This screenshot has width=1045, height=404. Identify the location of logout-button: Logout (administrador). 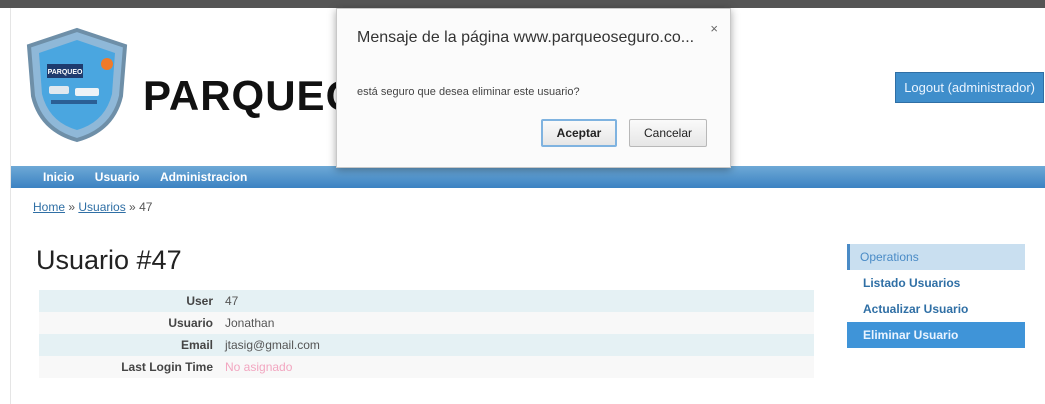
(969, 87).